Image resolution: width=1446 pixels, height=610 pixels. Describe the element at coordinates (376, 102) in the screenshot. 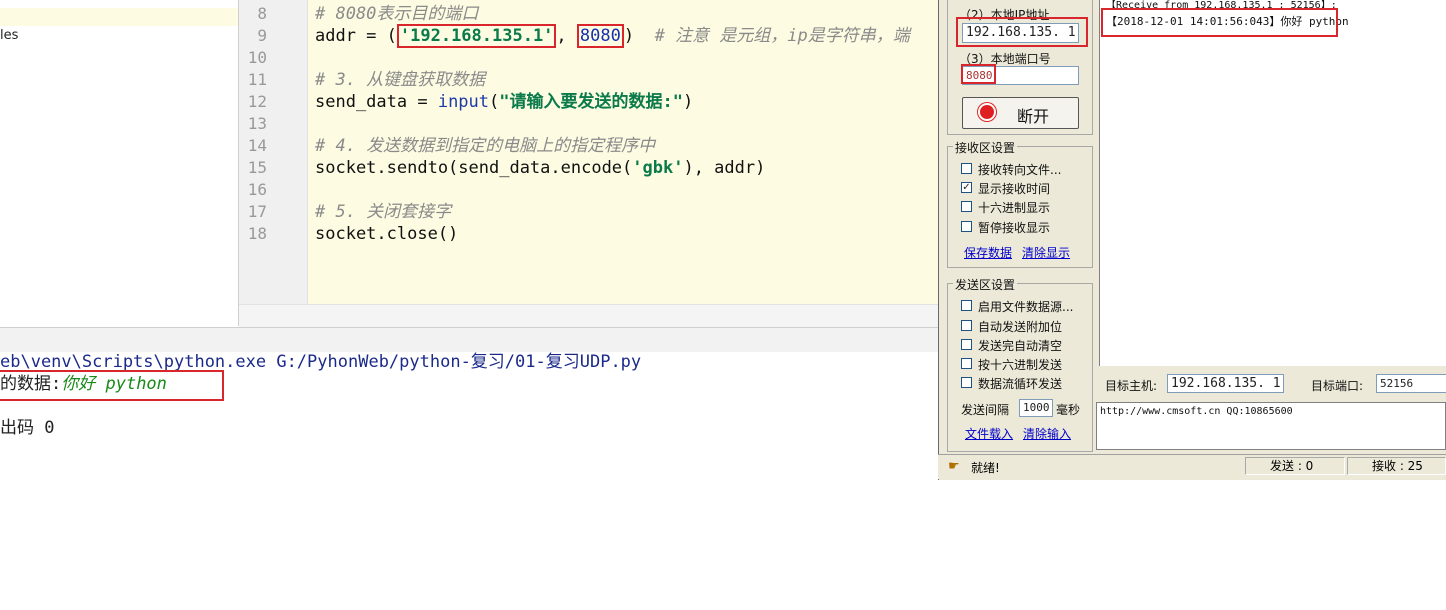

I see `code-text: send_data =` at that location.